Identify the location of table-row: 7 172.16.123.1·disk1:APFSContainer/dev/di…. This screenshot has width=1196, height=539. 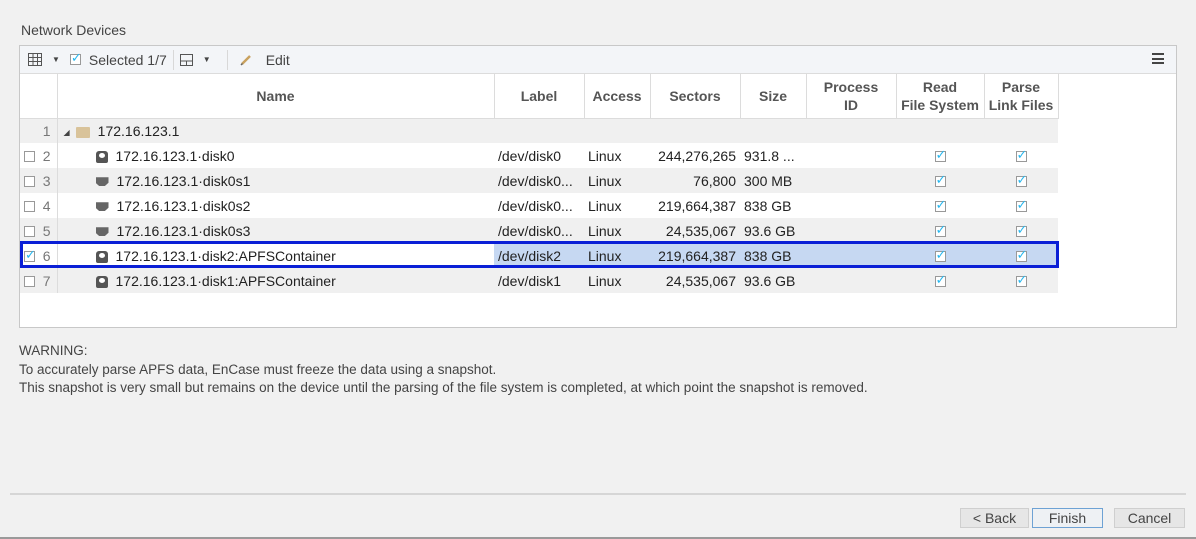
(539, 280).